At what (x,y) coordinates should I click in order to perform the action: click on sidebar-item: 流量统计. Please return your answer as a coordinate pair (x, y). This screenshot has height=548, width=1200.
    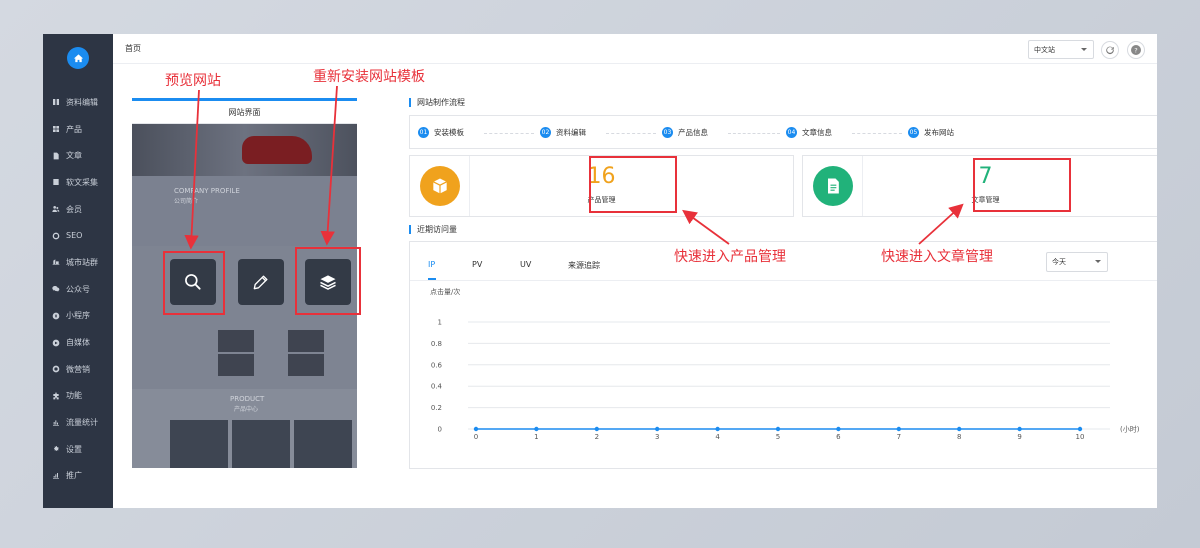
    Looking at the image, I should click on (78, 422).